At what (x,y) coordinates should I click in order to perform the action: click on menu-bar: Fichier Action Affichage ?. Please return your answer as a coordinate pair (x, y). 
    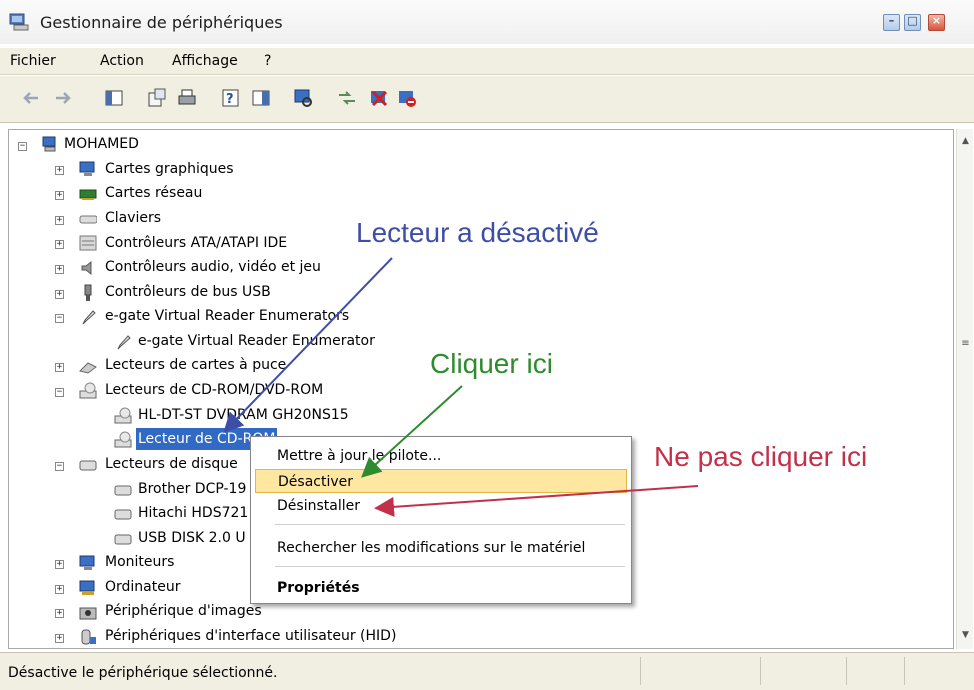
    Looking at the image, I should click on (487, 61).